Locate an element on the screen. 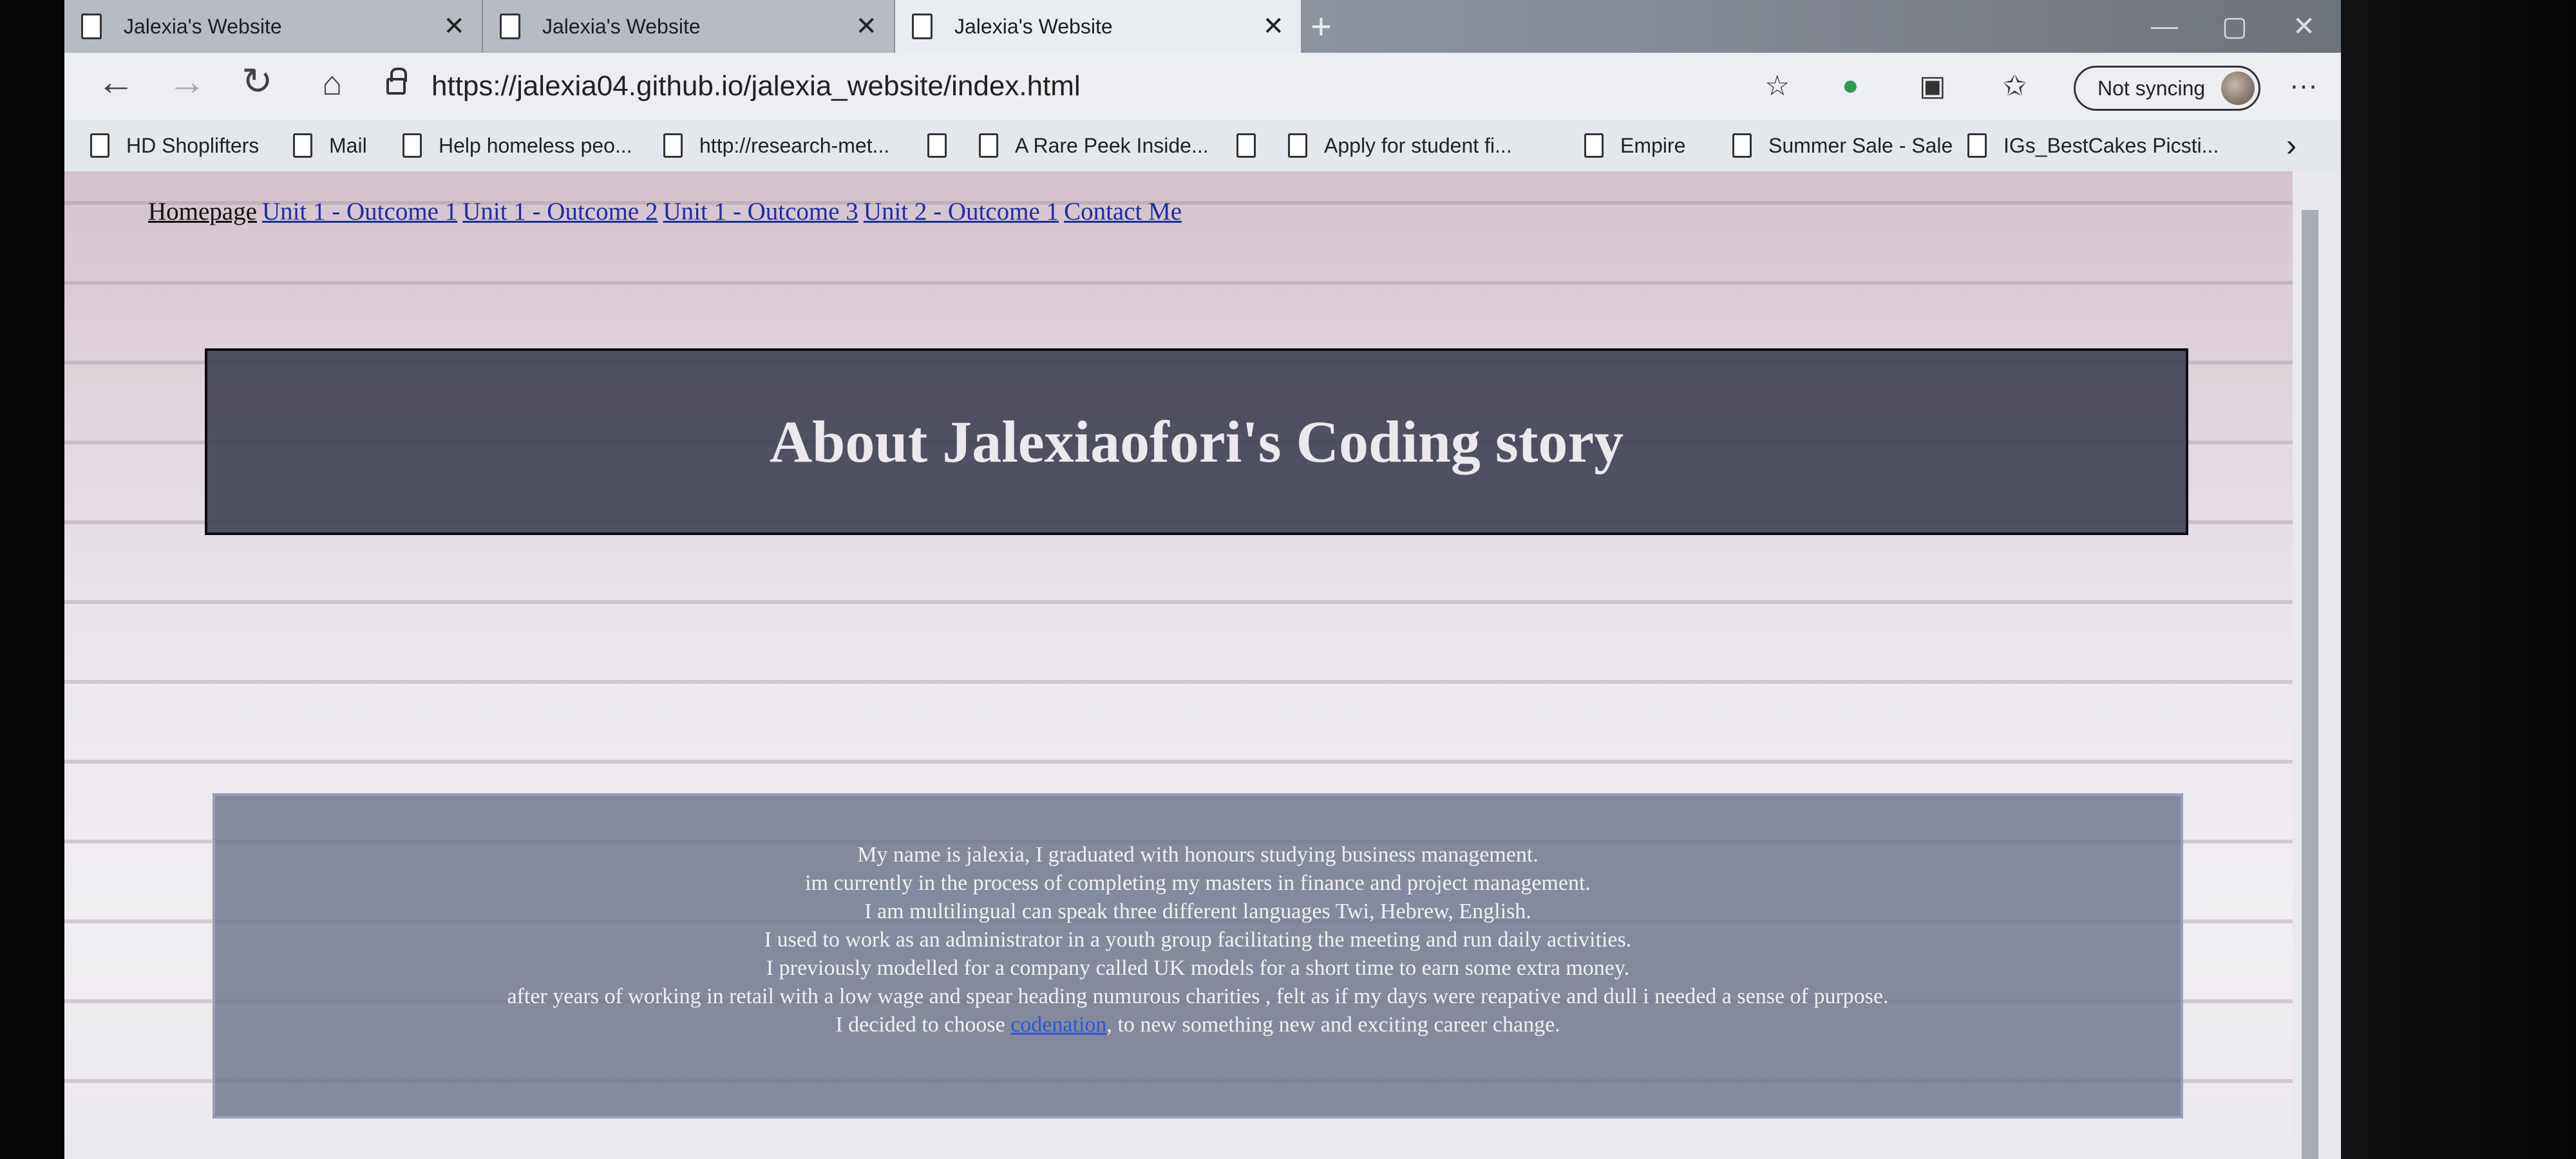 Image resolution: width=2576 pixels, height=1159 pixels. home-icon: ⌂ is located at coordinates (332, 83).